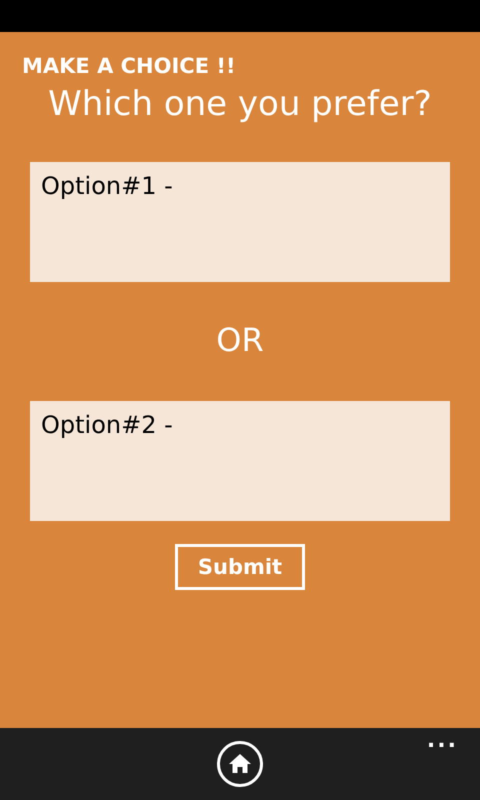 The height and width of the screenshot is (800, 480). I want to click on option-field: Option#1 -, so click(240, 222).